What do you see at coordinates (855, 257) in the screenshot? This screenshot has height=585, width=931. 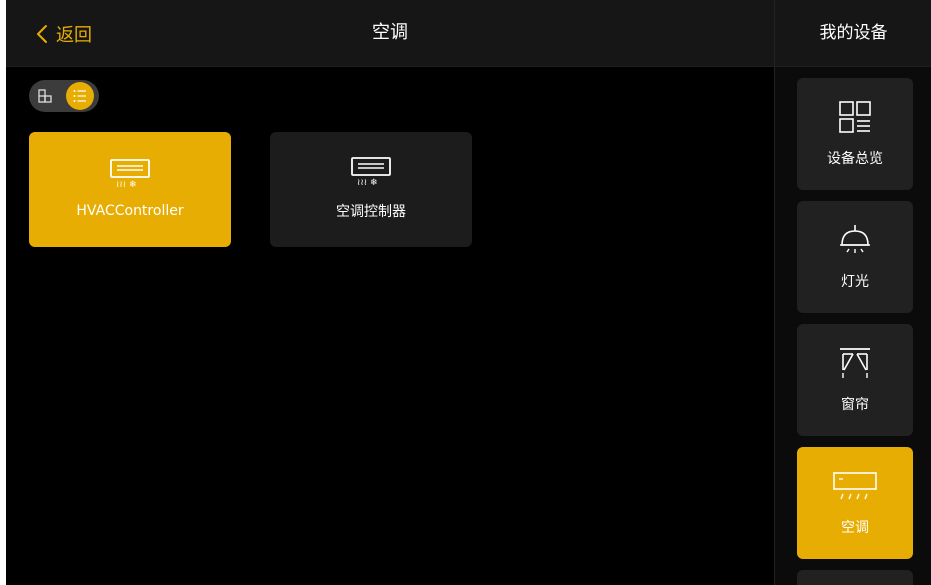 I see `sidebar-item-lights: 灯光` at bounding box center [855, 257].